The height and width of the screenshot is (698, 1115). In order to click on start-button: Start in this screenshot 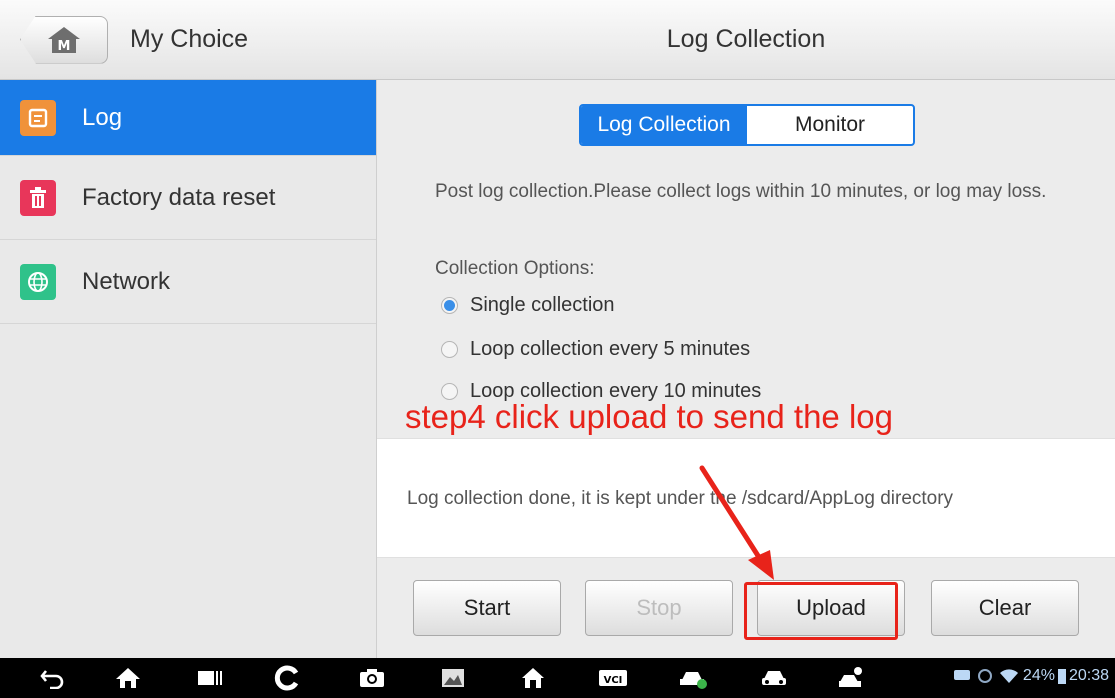, I will do `click(487, 608)`.